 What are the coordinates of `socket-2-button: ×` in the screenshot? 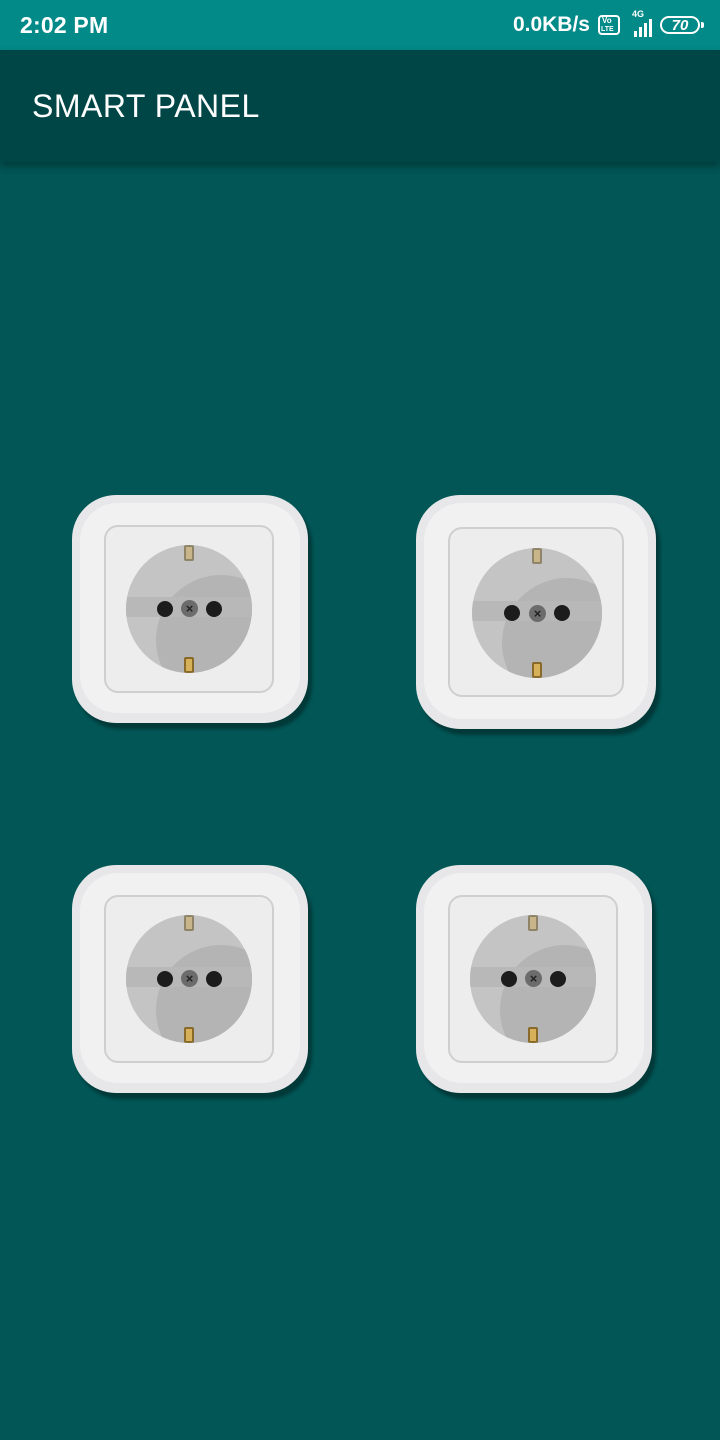 It's located at (536, 612).